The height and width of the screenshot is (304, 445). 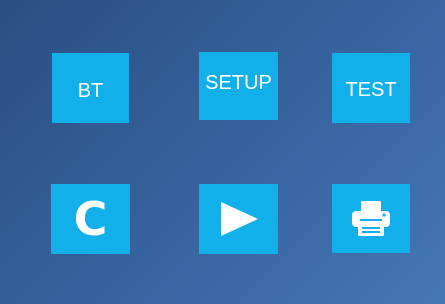 I want to click on test-button-label: TEST, so click(x=371, y=89).